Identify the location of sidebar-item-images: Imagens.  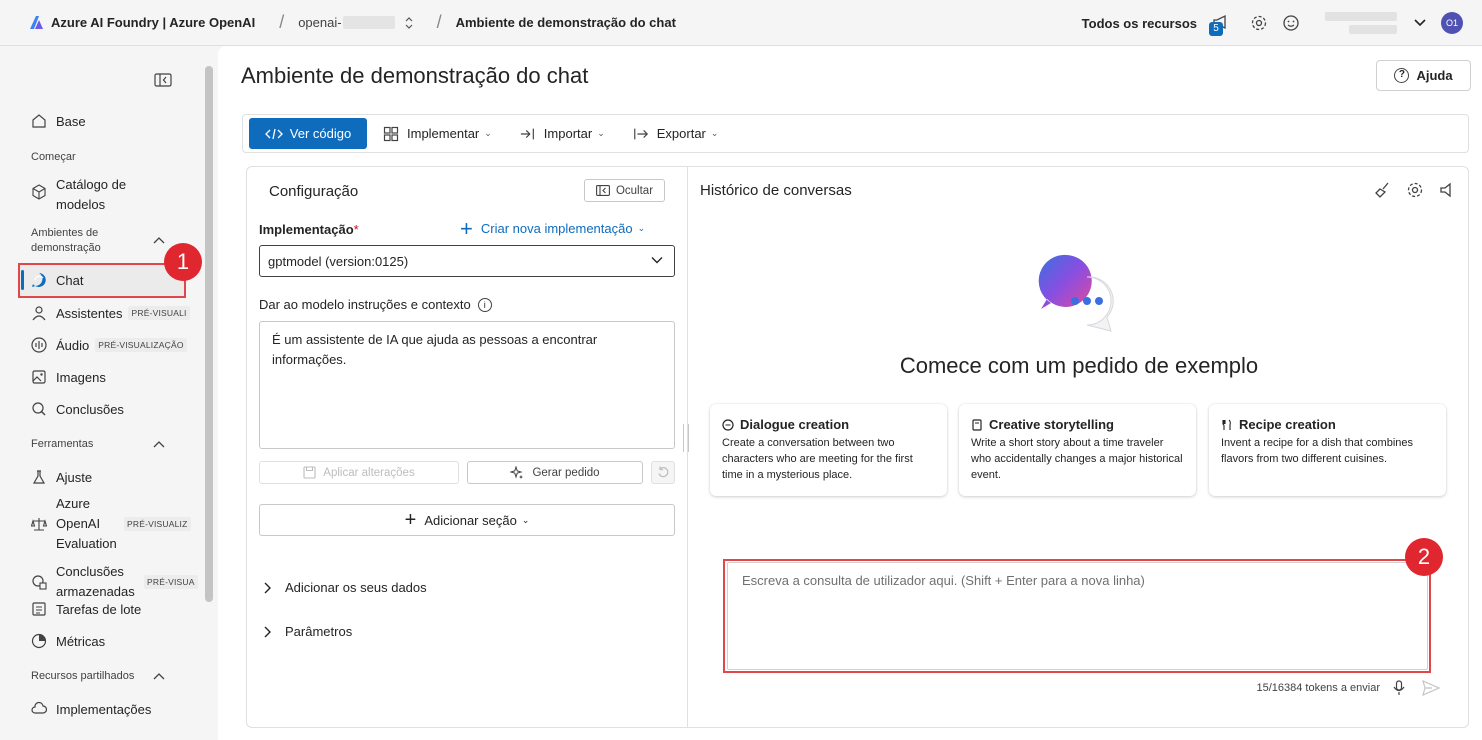
(68, 377).